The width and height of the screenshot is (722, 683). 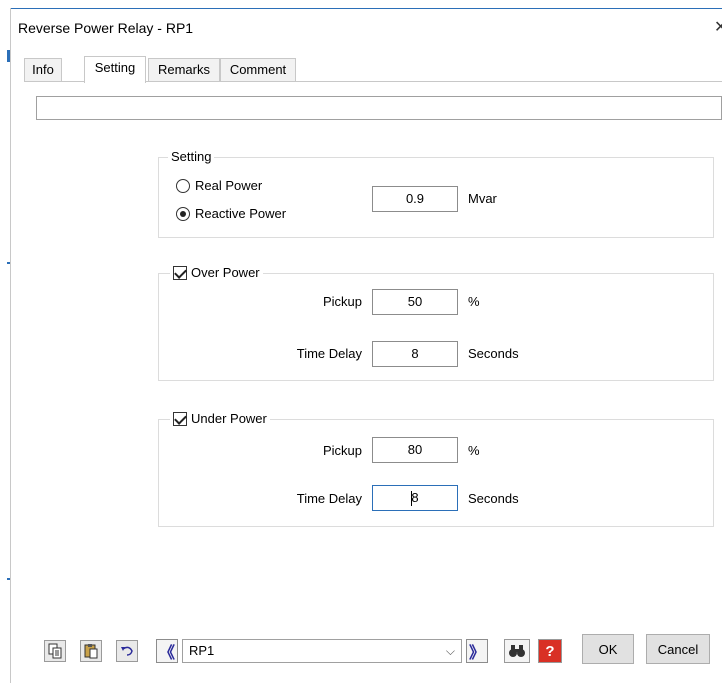 I want to click on setting-value-field: 0.9, so click(x=415, y=199).